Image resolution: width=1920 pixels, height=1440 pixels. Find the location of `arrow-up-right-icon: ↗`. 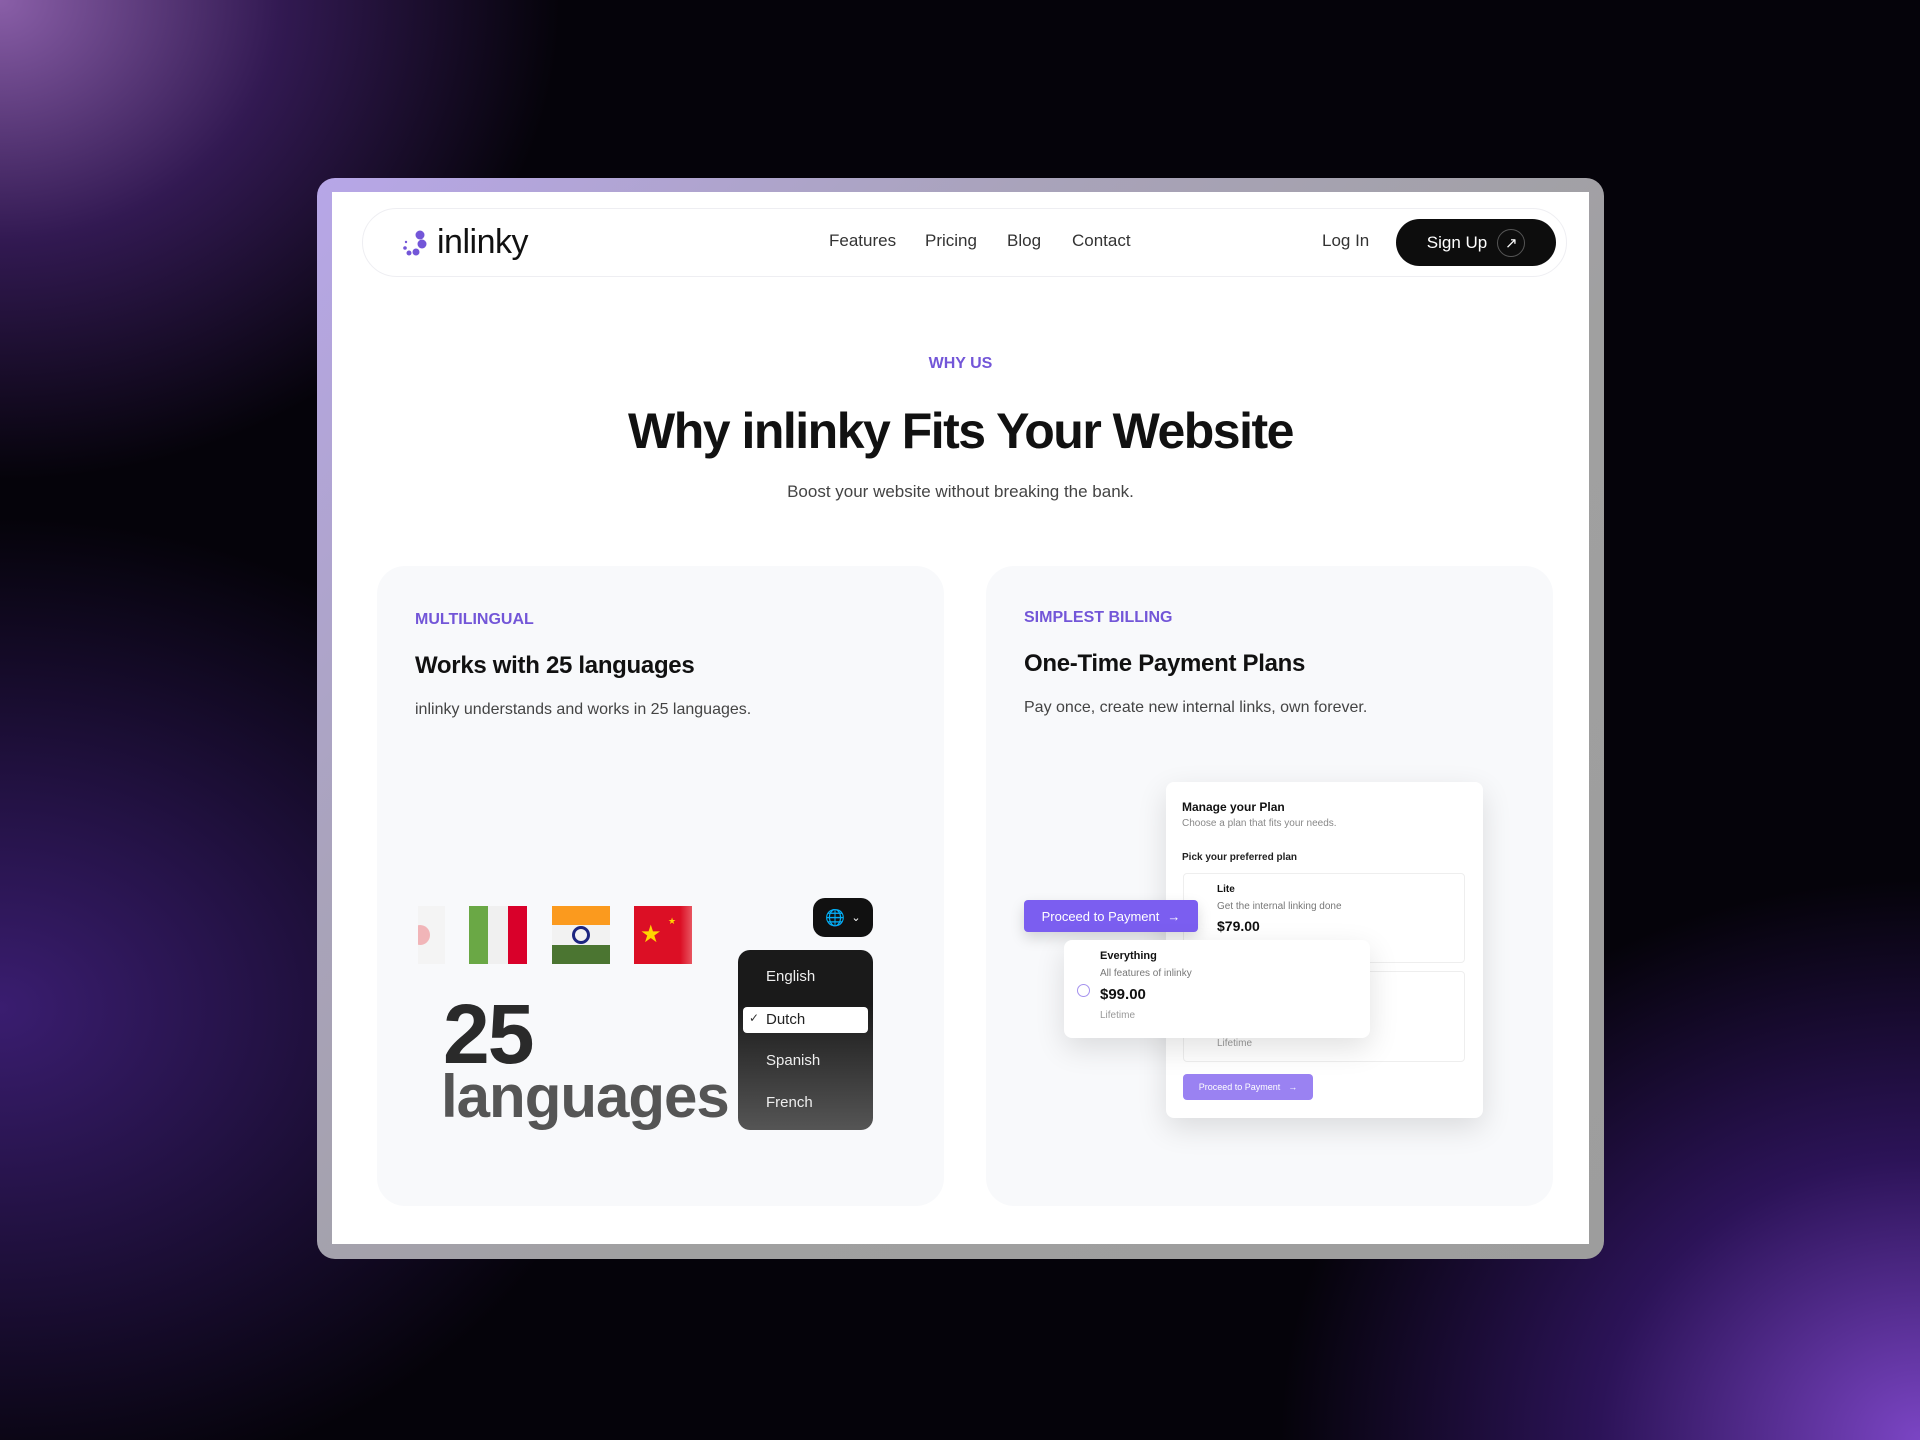

arrow-up-right-icon: ↗ is located at coordinates (1511, 242).